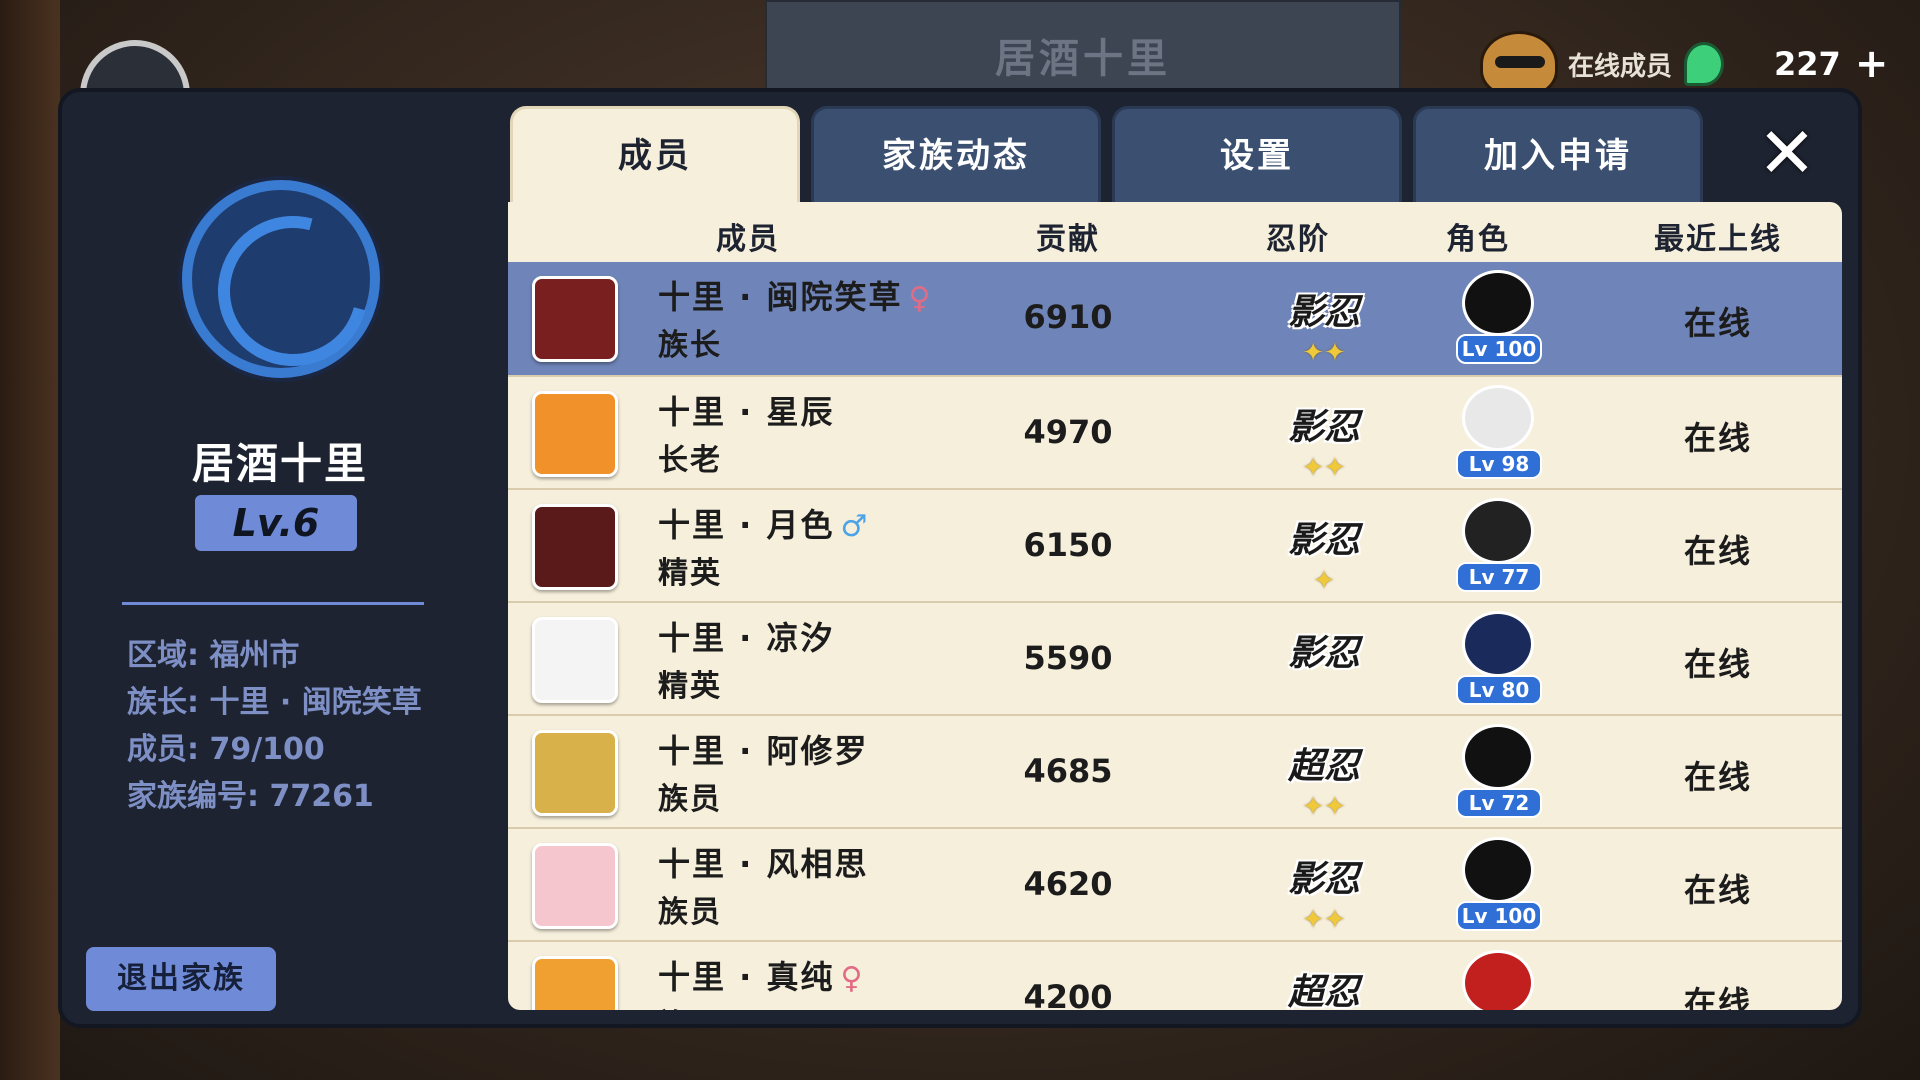 This screenshot has width=1920, height=1080. I want to click on member-contribution: 6150, so click(1068, 545).